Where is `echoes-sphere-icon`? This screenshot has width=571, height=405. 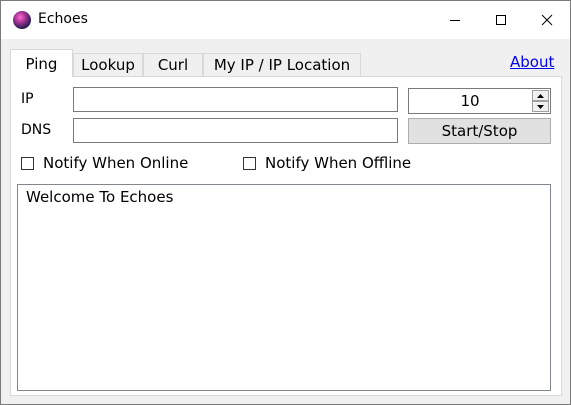 echoes-sphere-icon is located at coordinates (22, 20).